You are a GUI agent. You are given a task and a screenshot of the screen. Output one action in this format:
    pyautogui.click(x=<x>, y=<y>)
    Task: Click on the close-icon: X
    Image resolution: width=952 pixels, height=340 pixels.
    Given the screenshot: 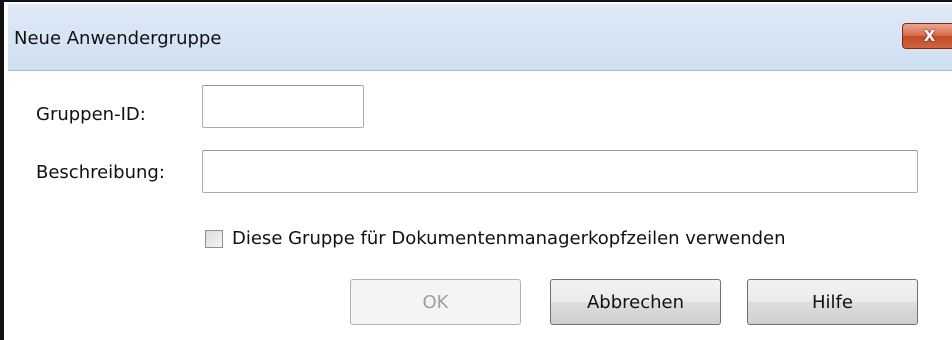 What is the action you would take?
    pyautogui.click(x=929, y=36)
    